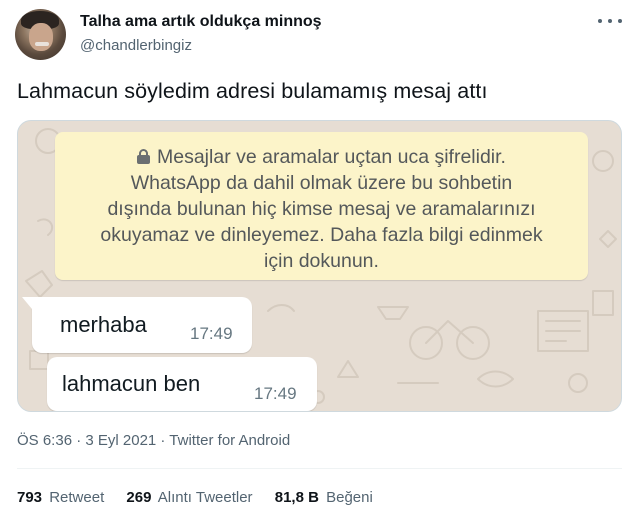 The height and width of the screenshot is (517, 635). What do you see at coordinates (319, 468) in the screenshot?
I see `divider` at bounding box center [319, 468].